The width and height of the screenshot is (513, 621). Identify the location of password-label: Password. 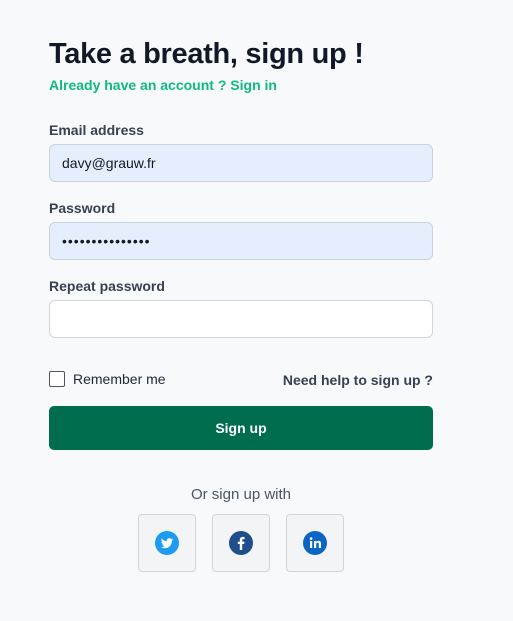
(82, 208).